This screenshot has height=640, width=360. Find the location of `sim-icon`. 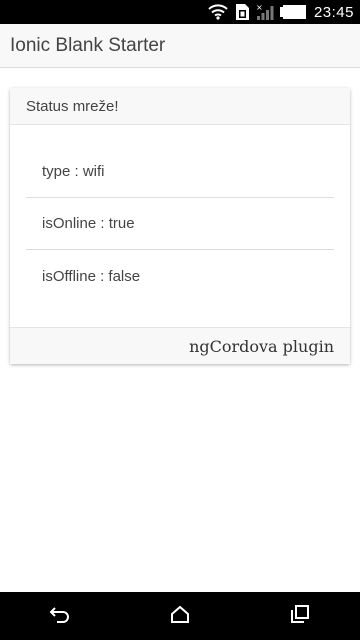

sim-icon is located at coordinates (242, 12).